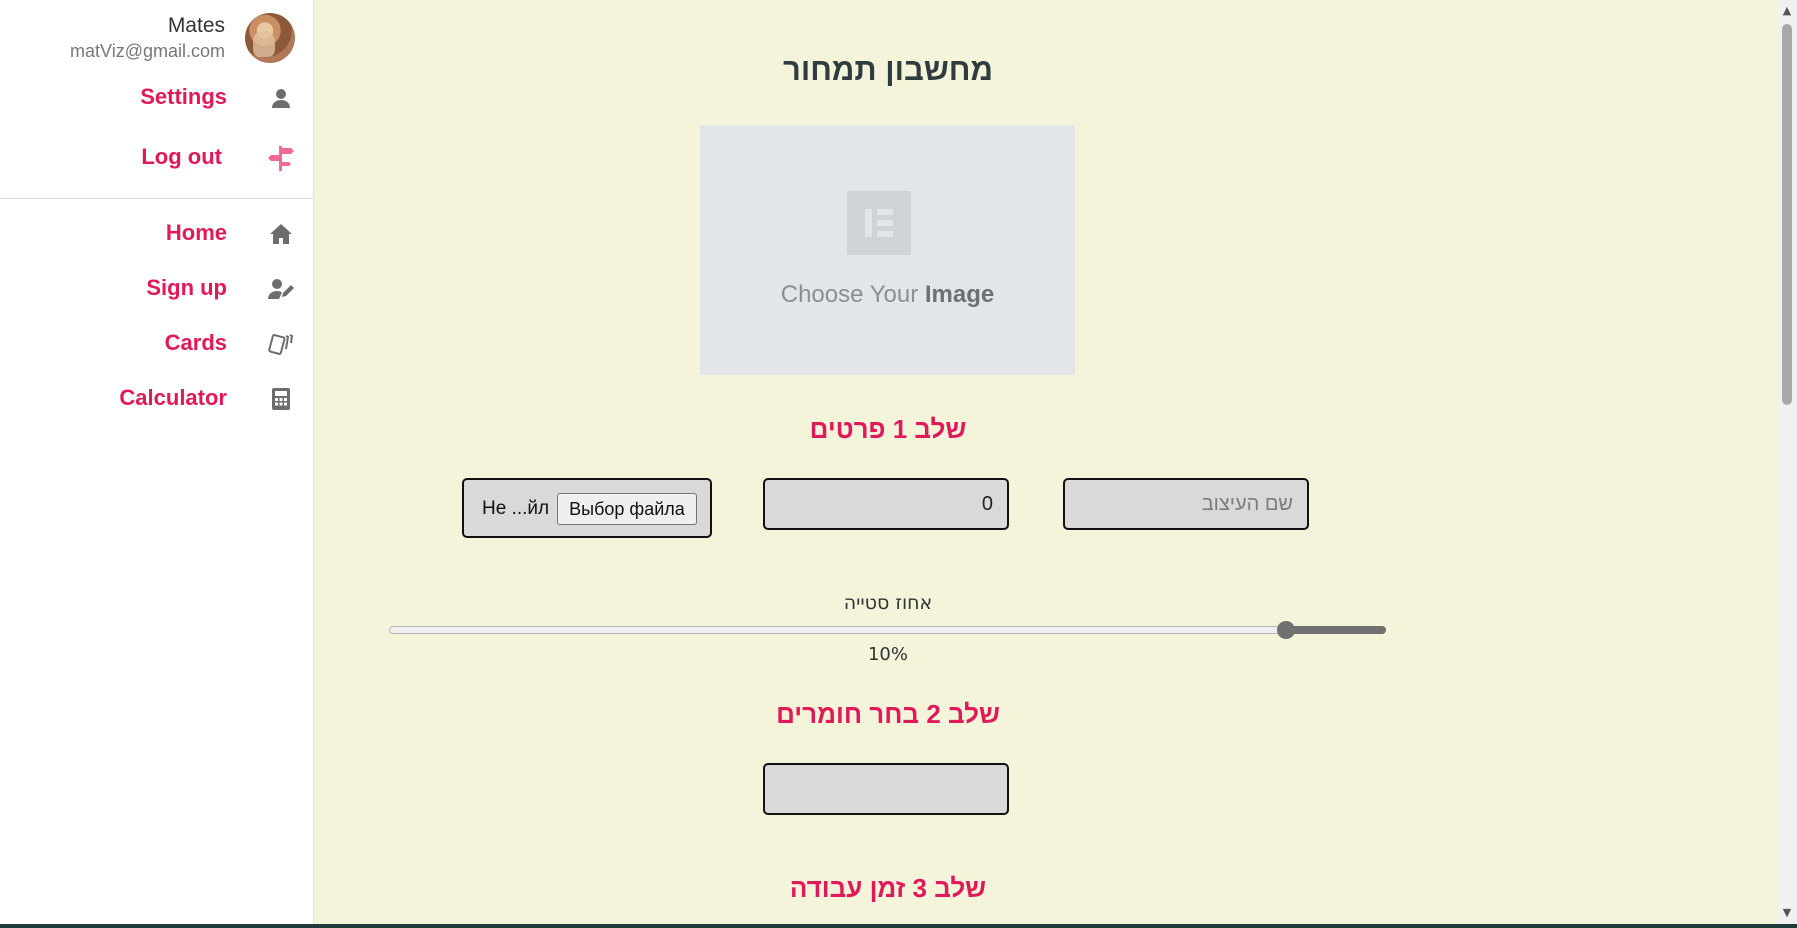  I want to click on number-input-value: 0, so click(987, 504).